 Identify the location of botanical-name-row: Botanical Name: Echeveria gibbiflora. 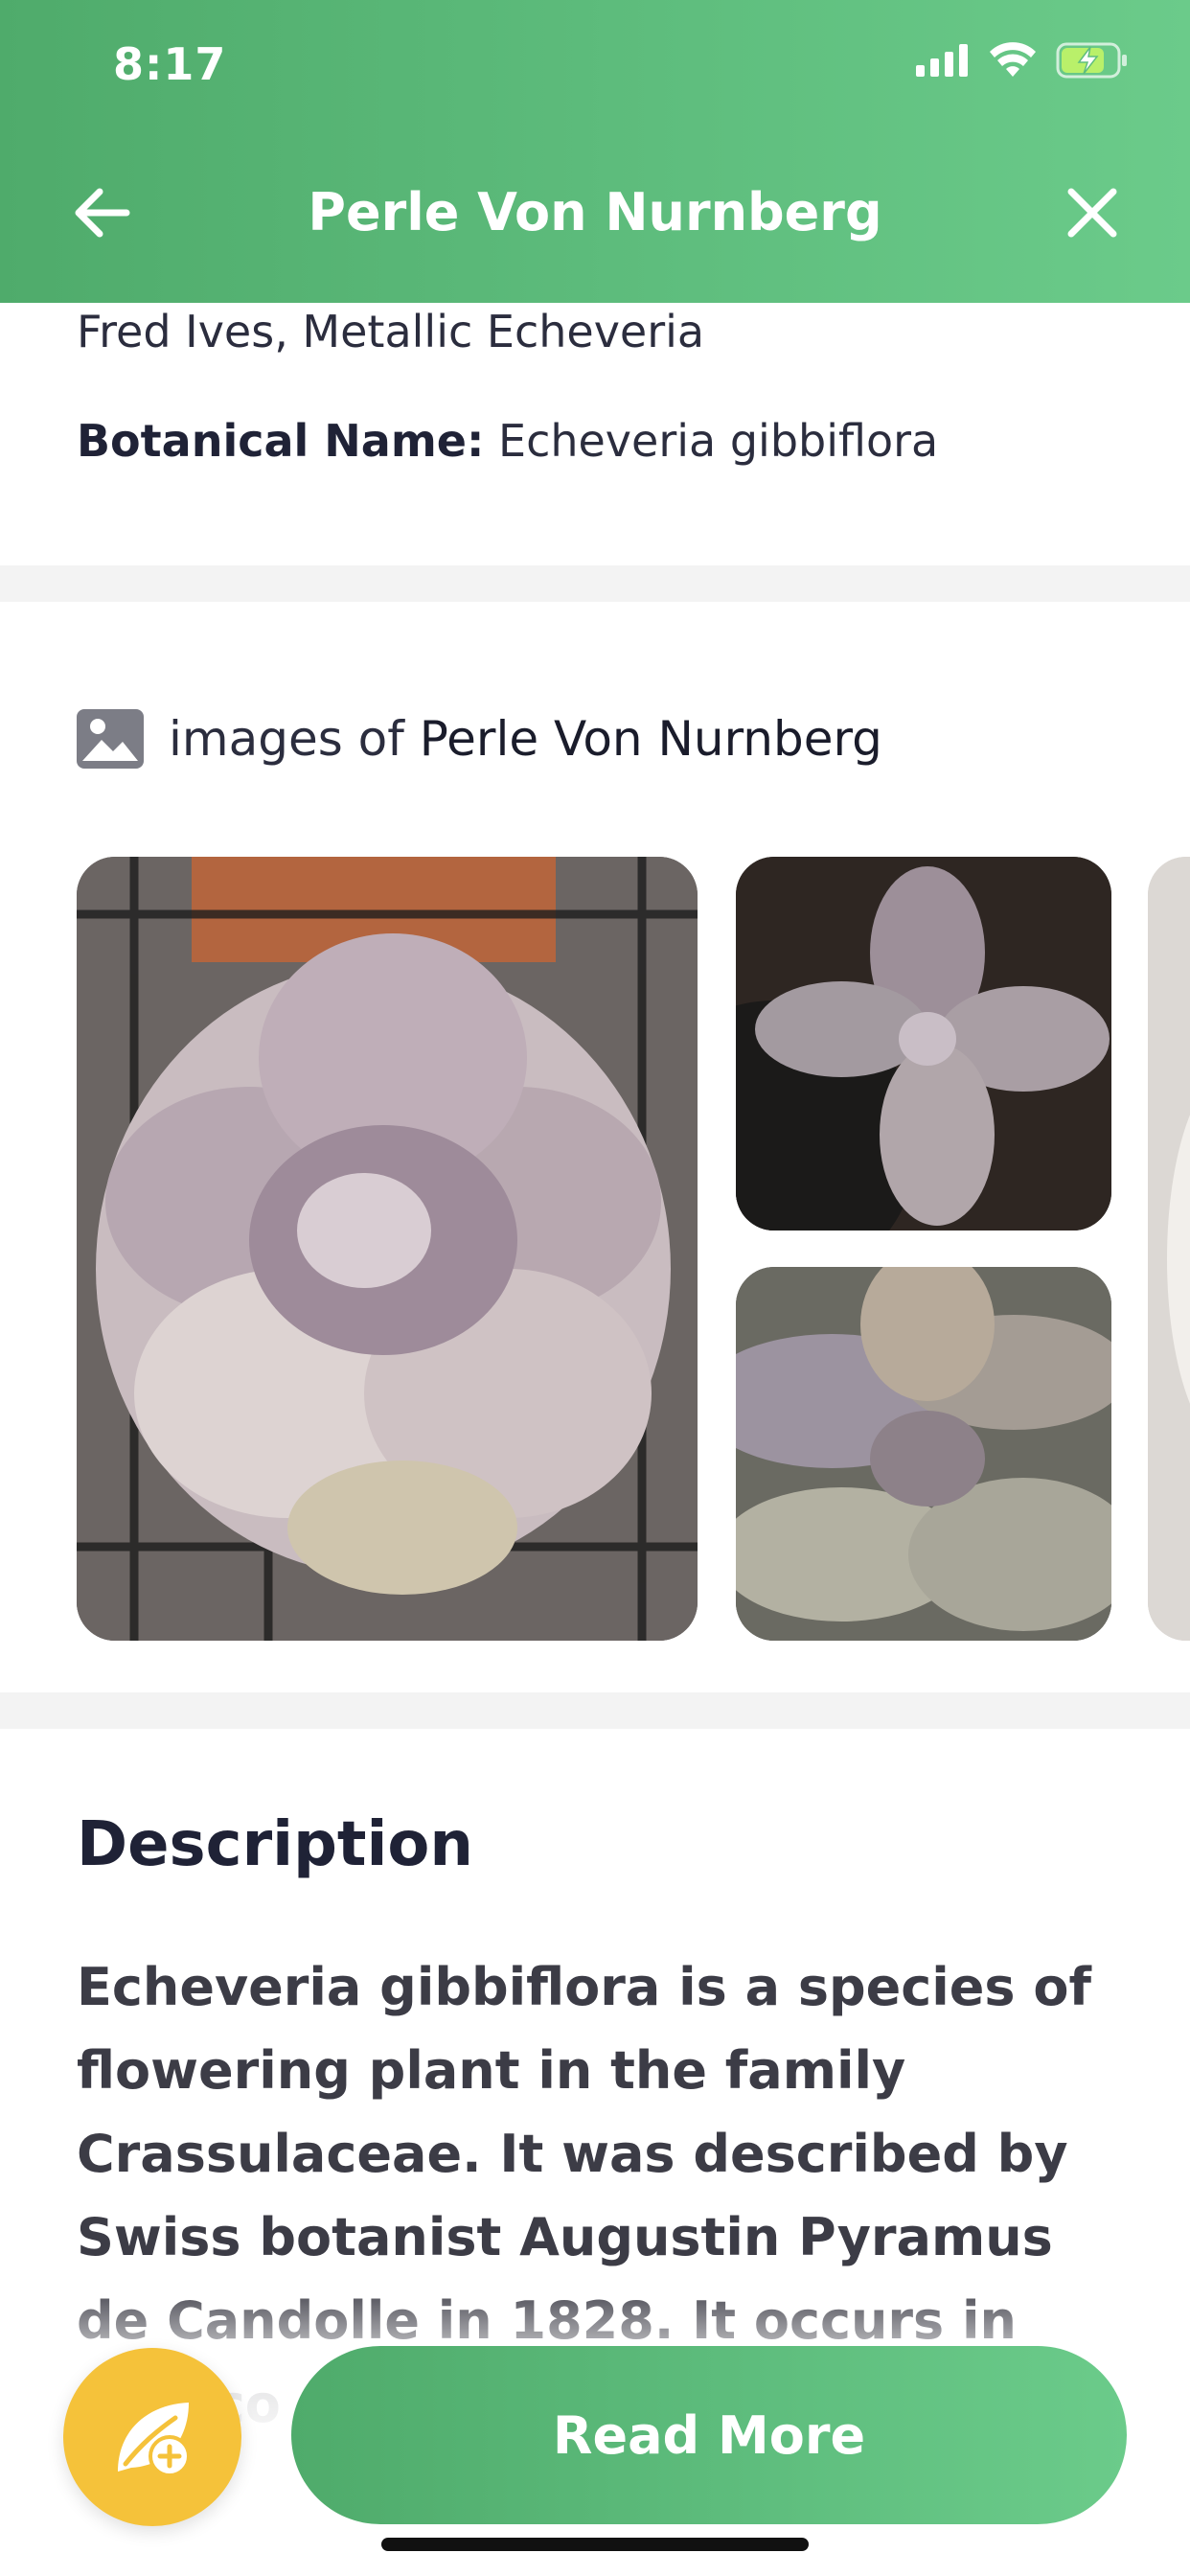
(508, 441).